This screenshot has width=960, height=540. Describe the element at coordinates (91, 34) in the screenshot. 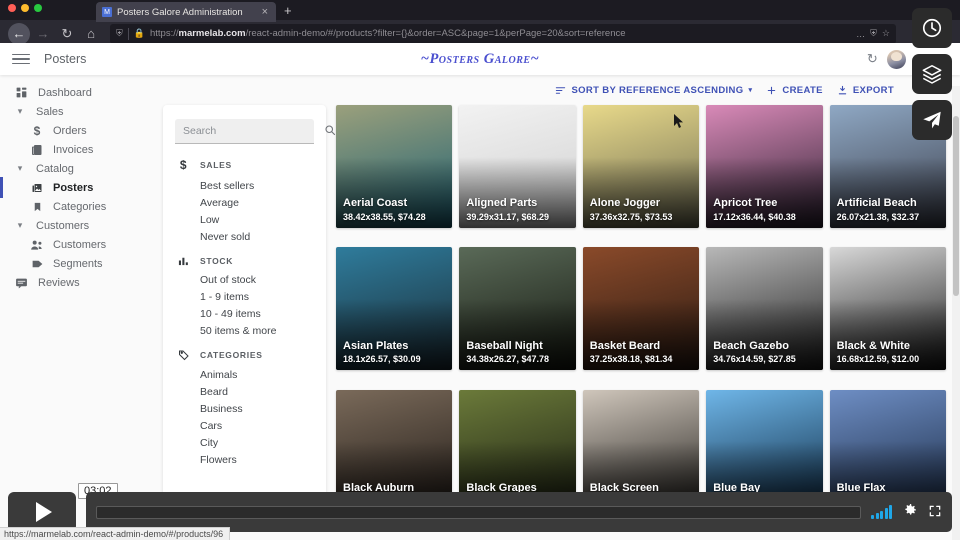

I see `home-button: ⌂` at that location.